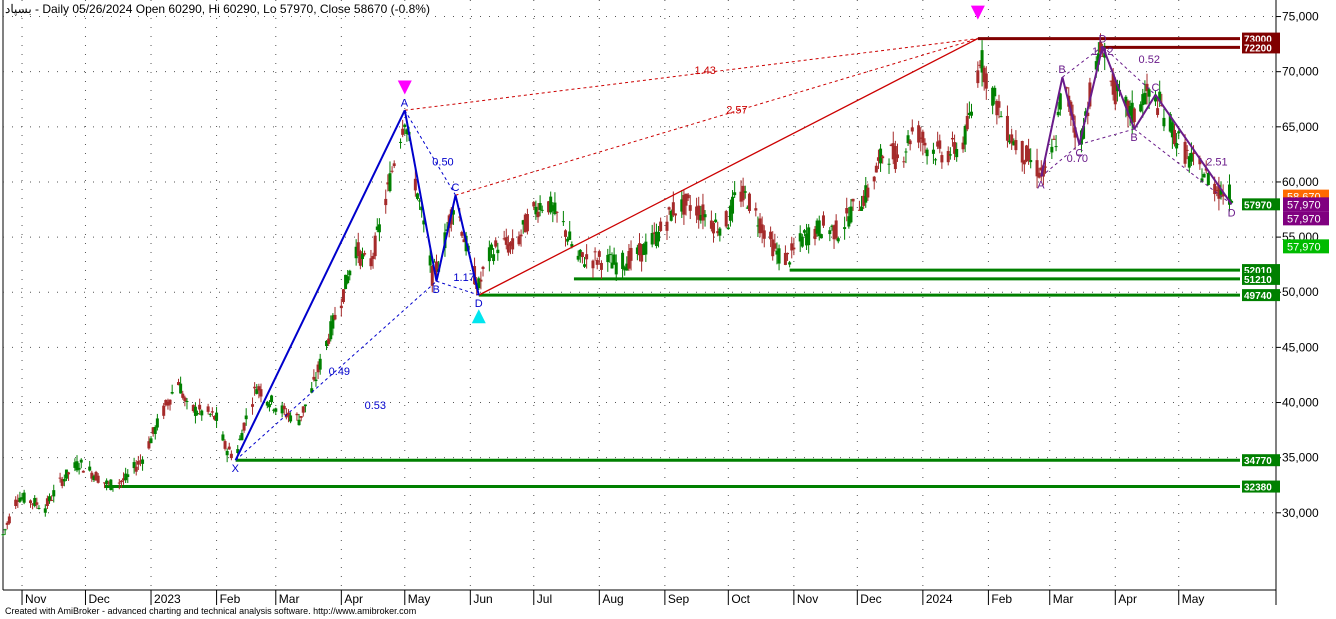  I want to click on level-tag-label: 49740, so click(1258, 296).